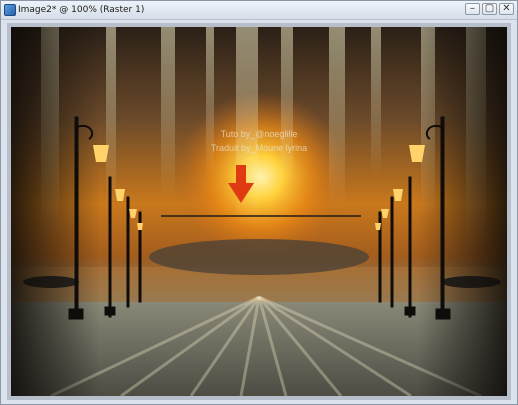 Image resolution: width=518 pixels, height=405 pixels. I want to click on maximize-button: ▢, so click(489, 9).